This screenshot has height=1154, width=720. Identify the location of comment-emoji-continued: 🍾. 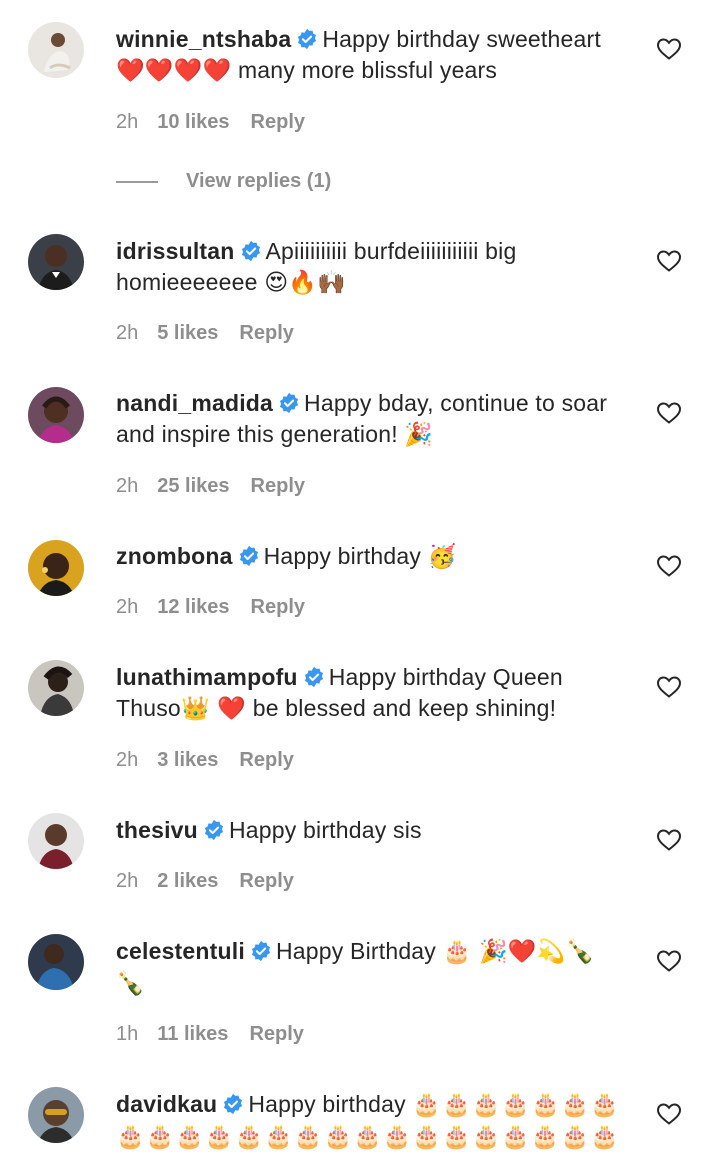
(130, 984).